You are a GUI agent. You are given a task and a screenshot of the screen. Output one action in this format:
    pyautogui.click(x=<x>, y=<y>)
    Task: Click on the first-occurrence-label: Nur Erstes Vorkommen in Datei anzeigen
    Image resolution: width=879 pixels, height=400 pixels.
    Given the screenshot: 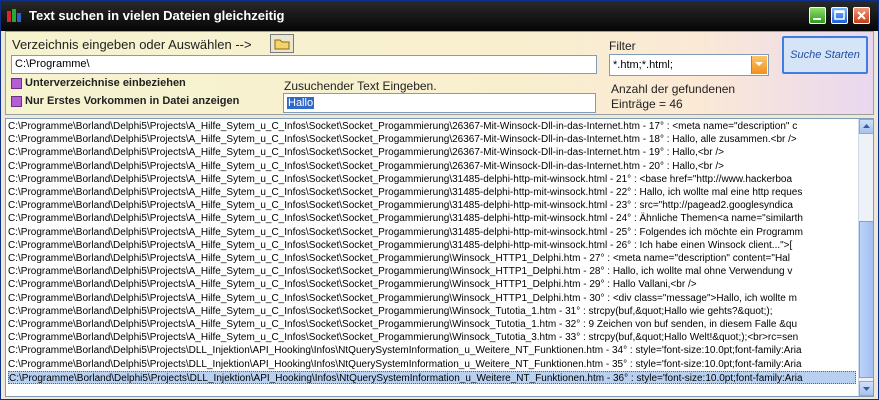 What is the action you would take?
    pyautogui.click(x=132, y=101)
    